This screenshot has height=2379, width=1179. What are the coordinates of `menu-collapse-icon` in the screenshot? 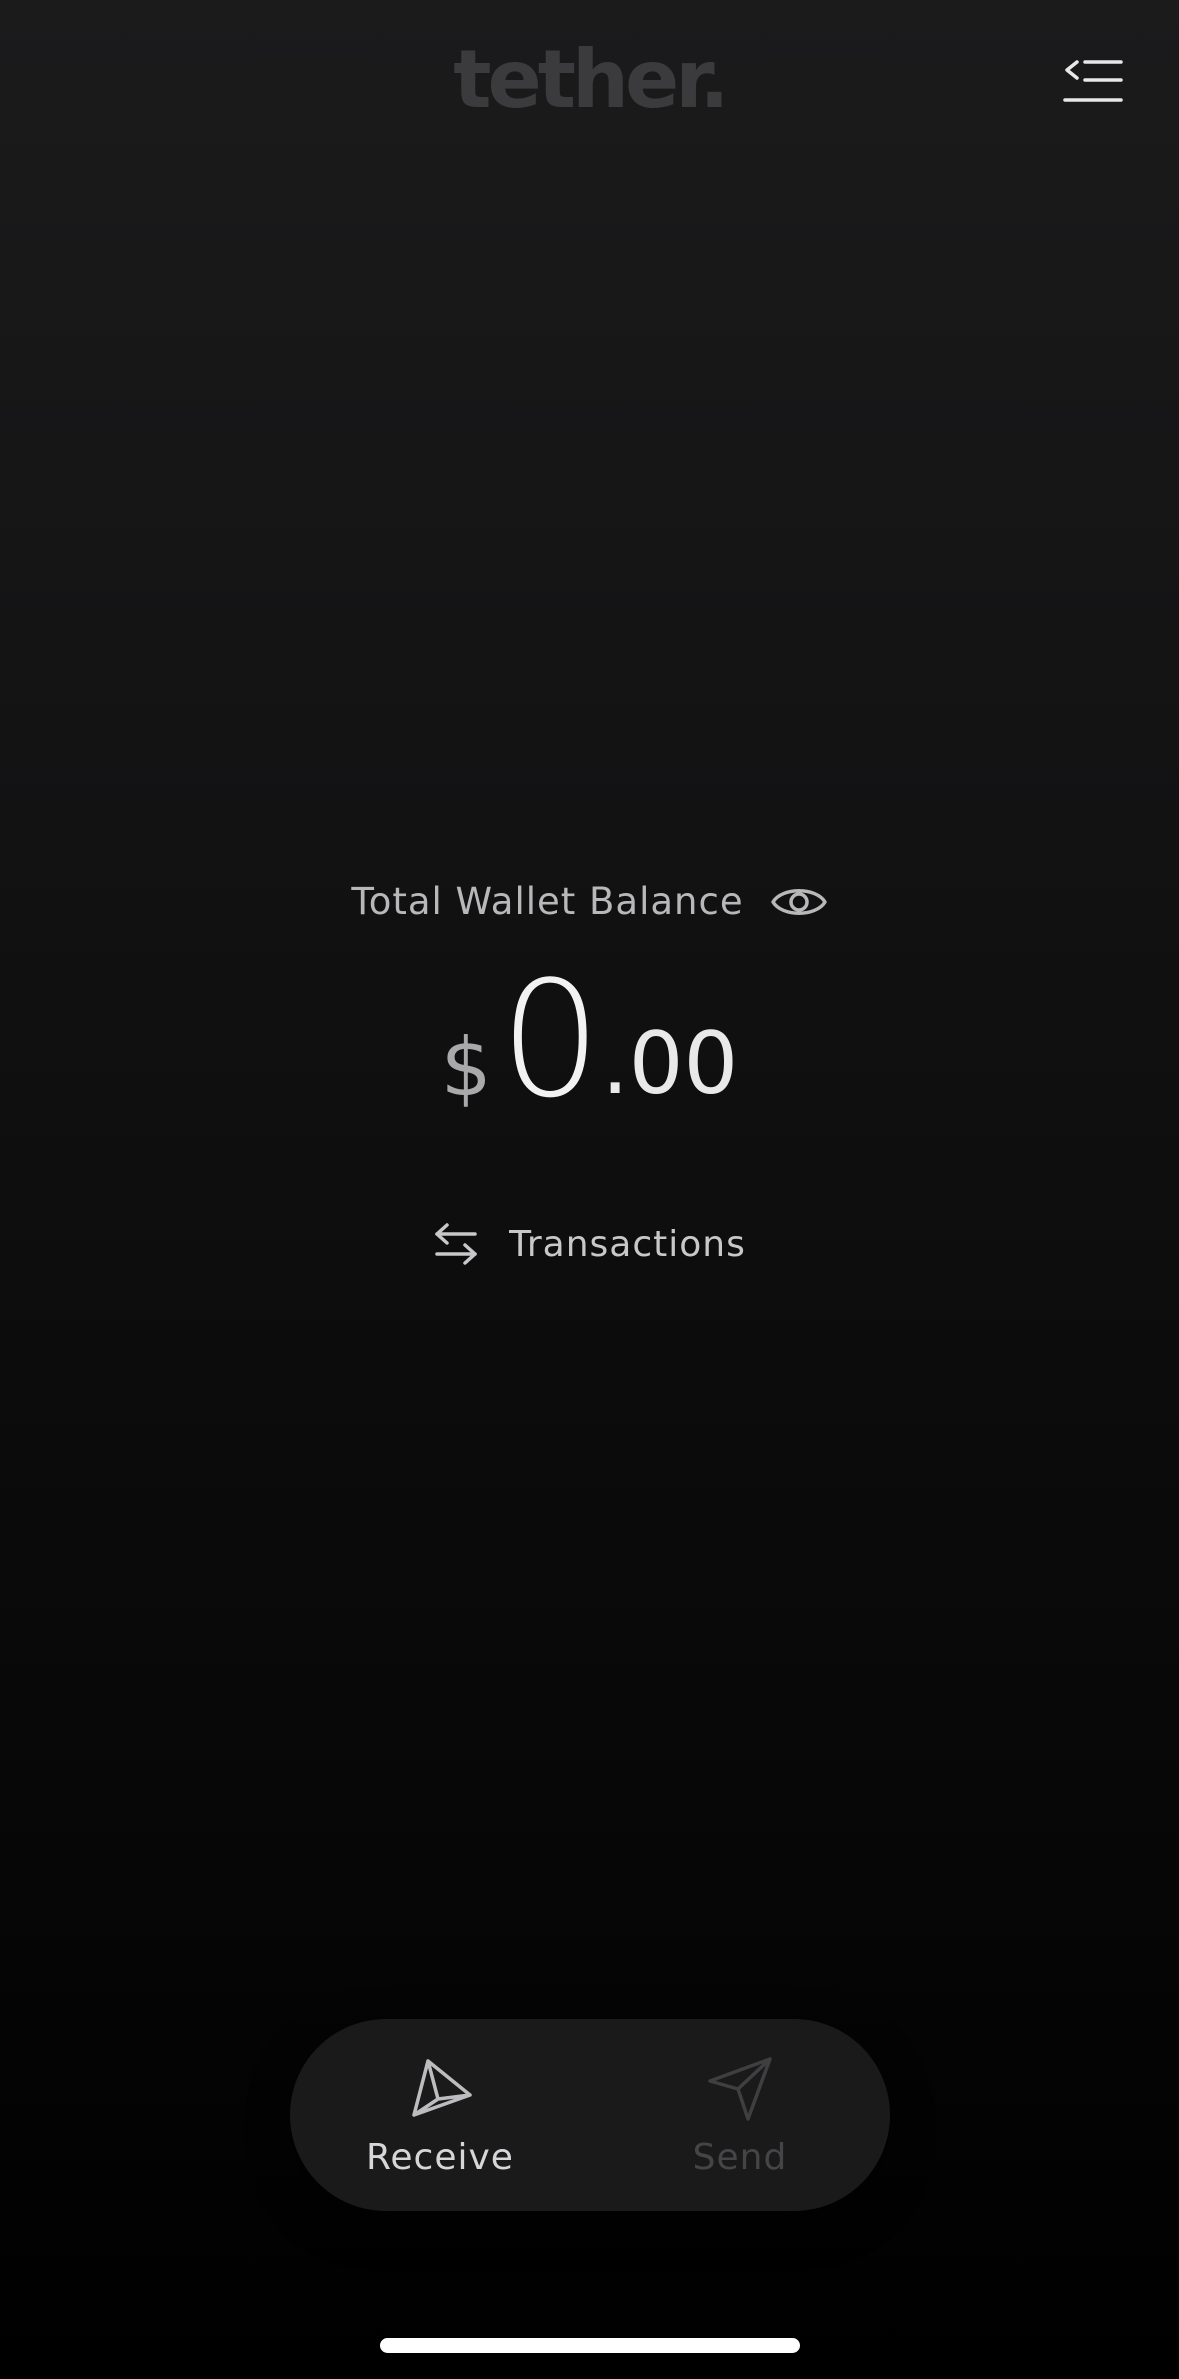 It's located at (1093, 81).